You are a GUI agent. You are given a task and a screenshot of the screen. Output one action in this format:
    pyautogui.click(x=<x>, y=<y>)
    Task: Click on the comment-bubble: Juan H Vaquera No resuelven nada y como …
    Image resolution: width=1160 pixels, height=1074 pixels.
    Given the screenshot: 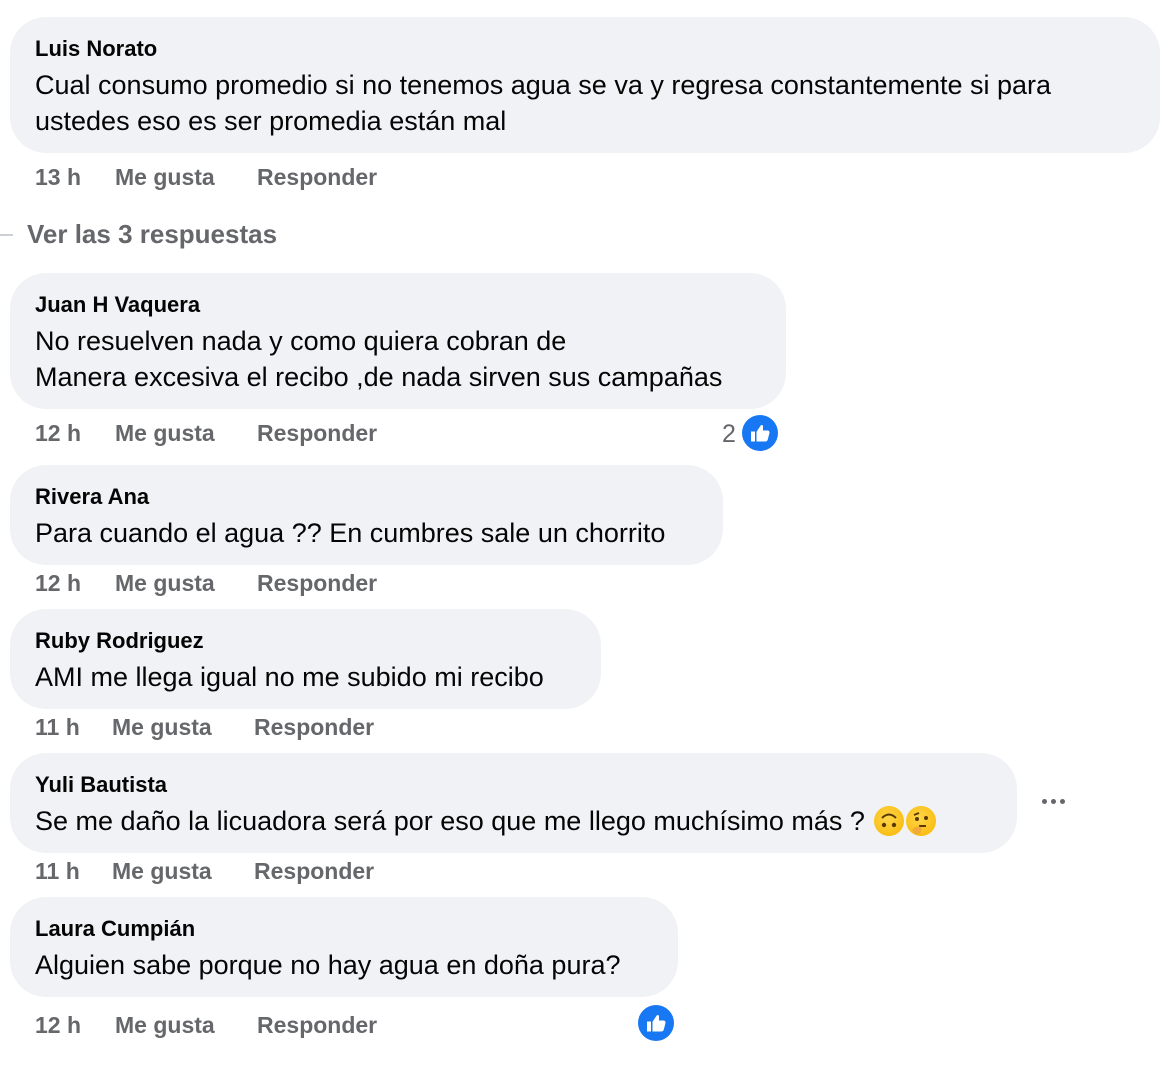 What is the action you would take?
    pyautogui.click(x=398, y=341)
    